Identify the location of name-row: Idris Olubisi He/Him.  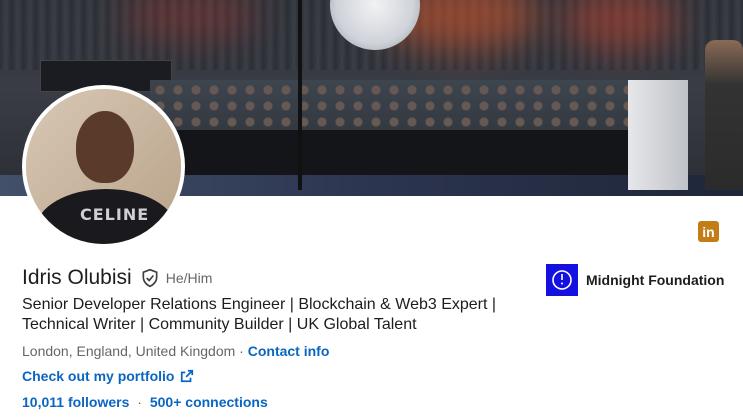
(117, 278).